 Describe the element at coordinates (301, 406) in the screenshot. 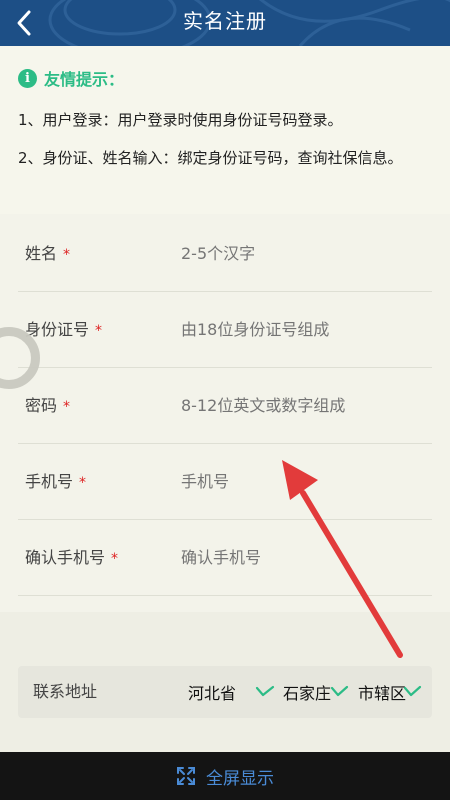

I see `password-input` at that location.